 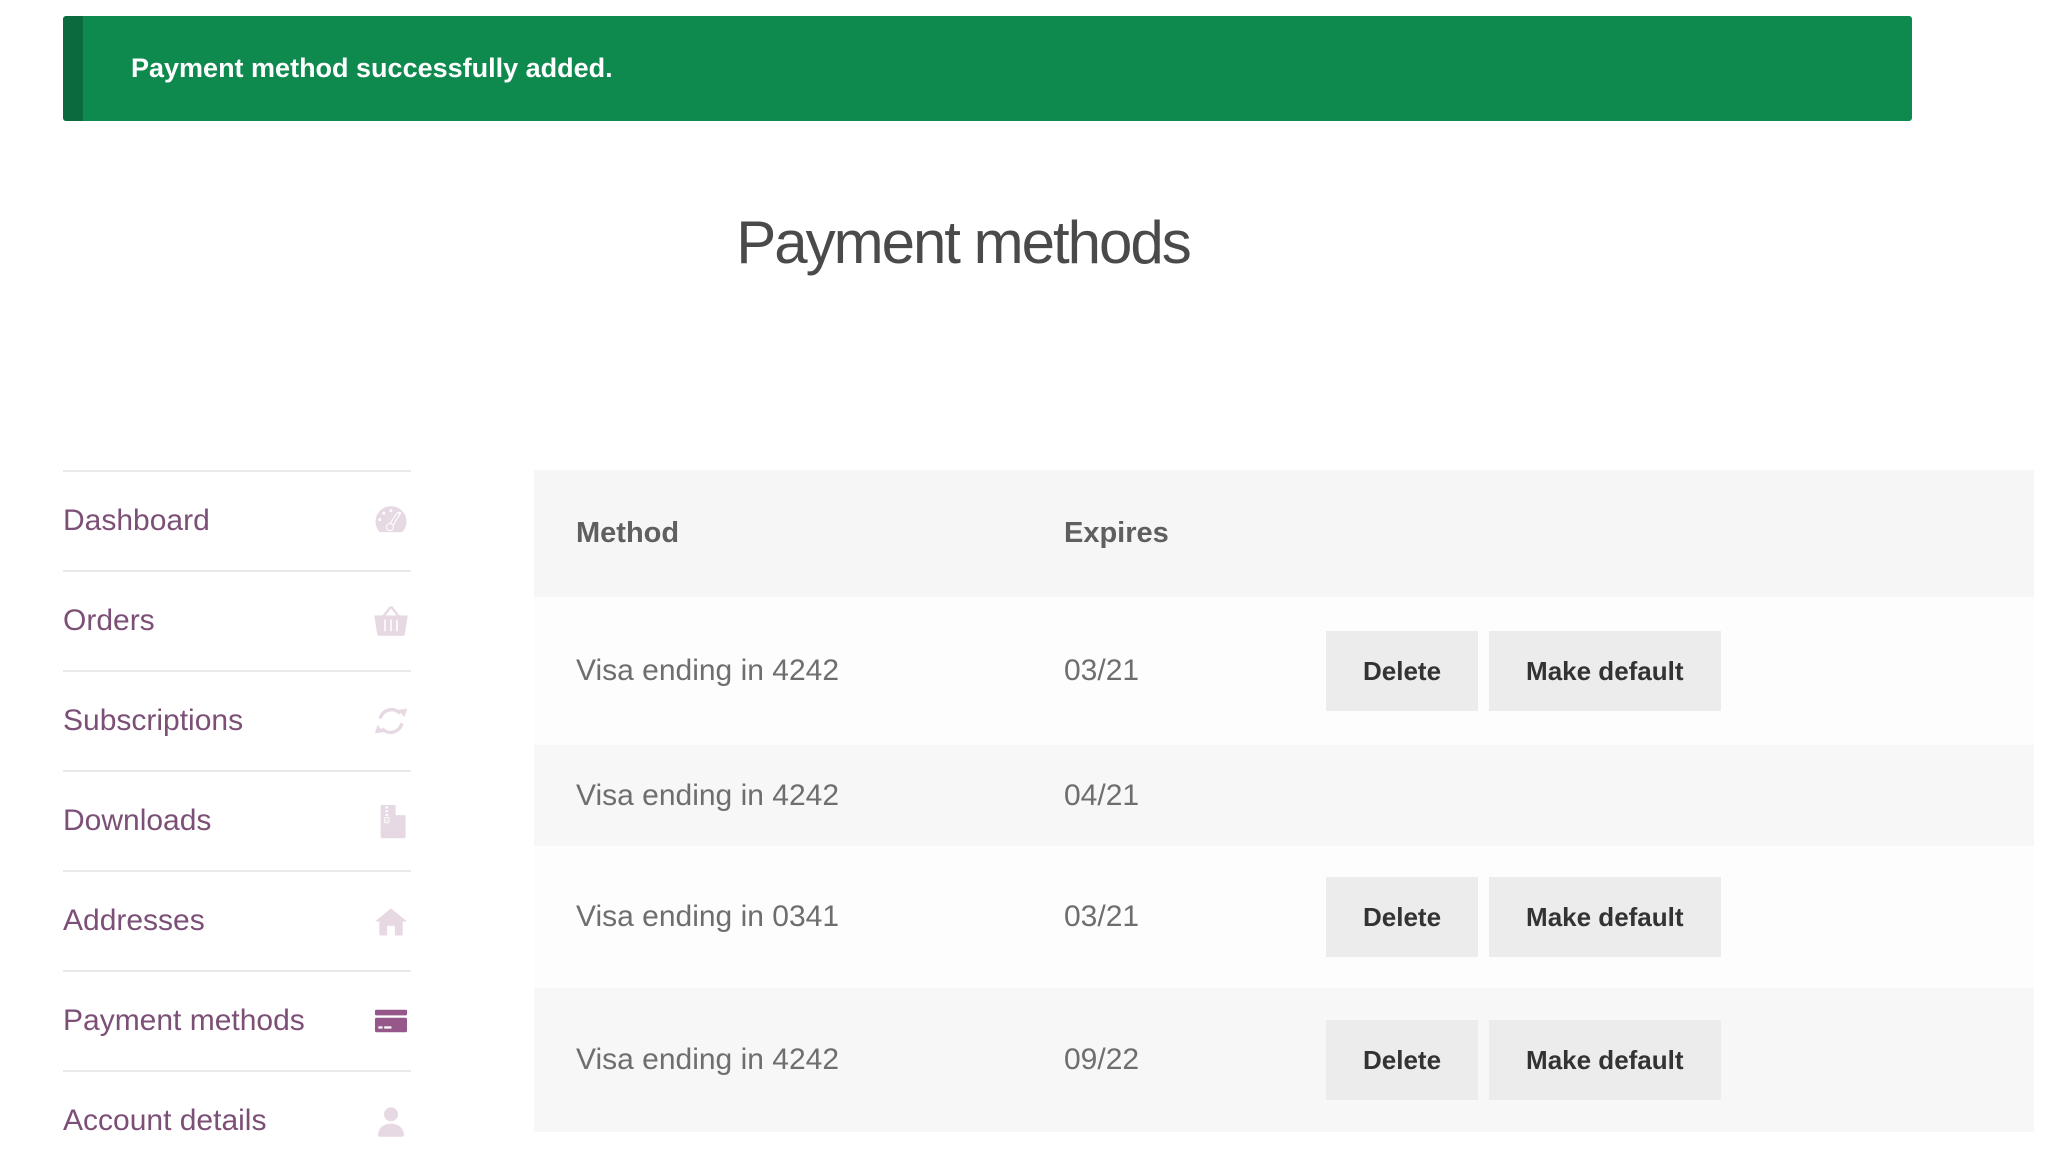 I want to click on column-header-expires: Expires, so click(x=1116, y=533).